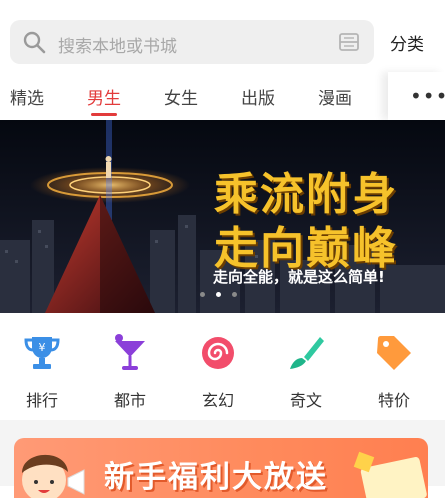 The width and height of the screenshot is (445, 498). I want to click on gift-coupon-icon, so click(390, 474).